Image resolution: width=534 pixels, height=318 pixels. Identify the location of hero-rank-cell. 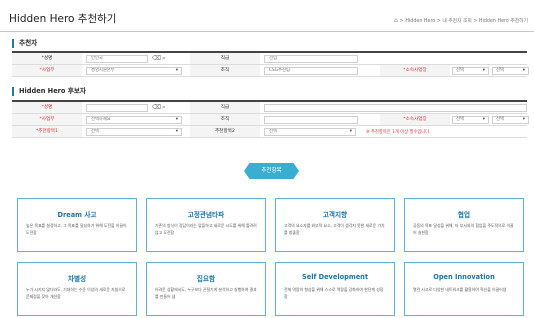
(393, 107).